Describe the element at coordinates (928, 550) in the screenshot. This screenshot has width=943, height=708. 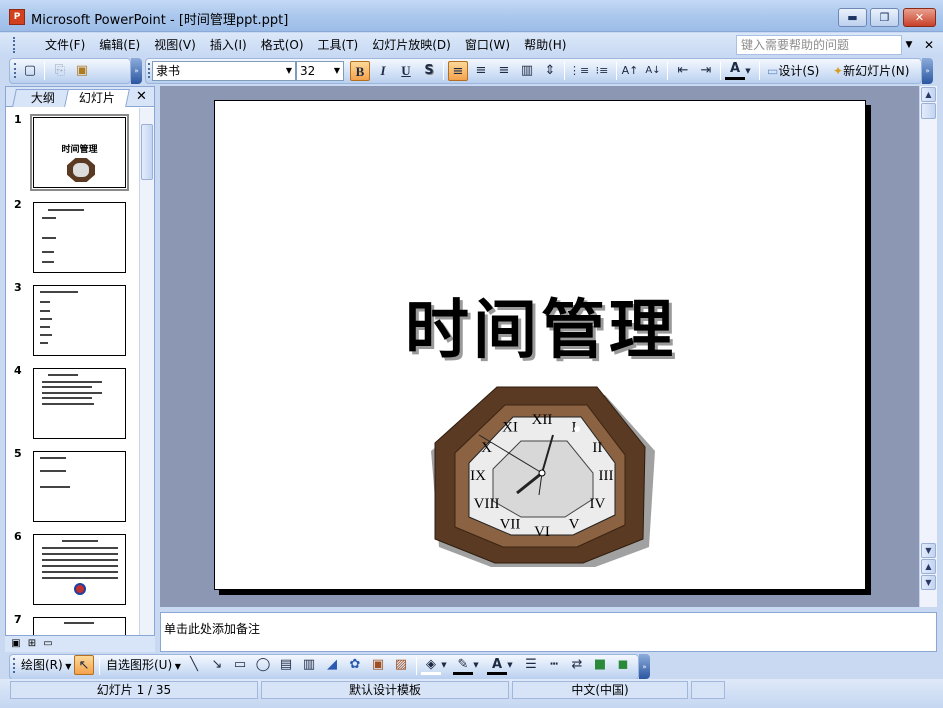
I see `scroll-down-icon: ▼` at that location.